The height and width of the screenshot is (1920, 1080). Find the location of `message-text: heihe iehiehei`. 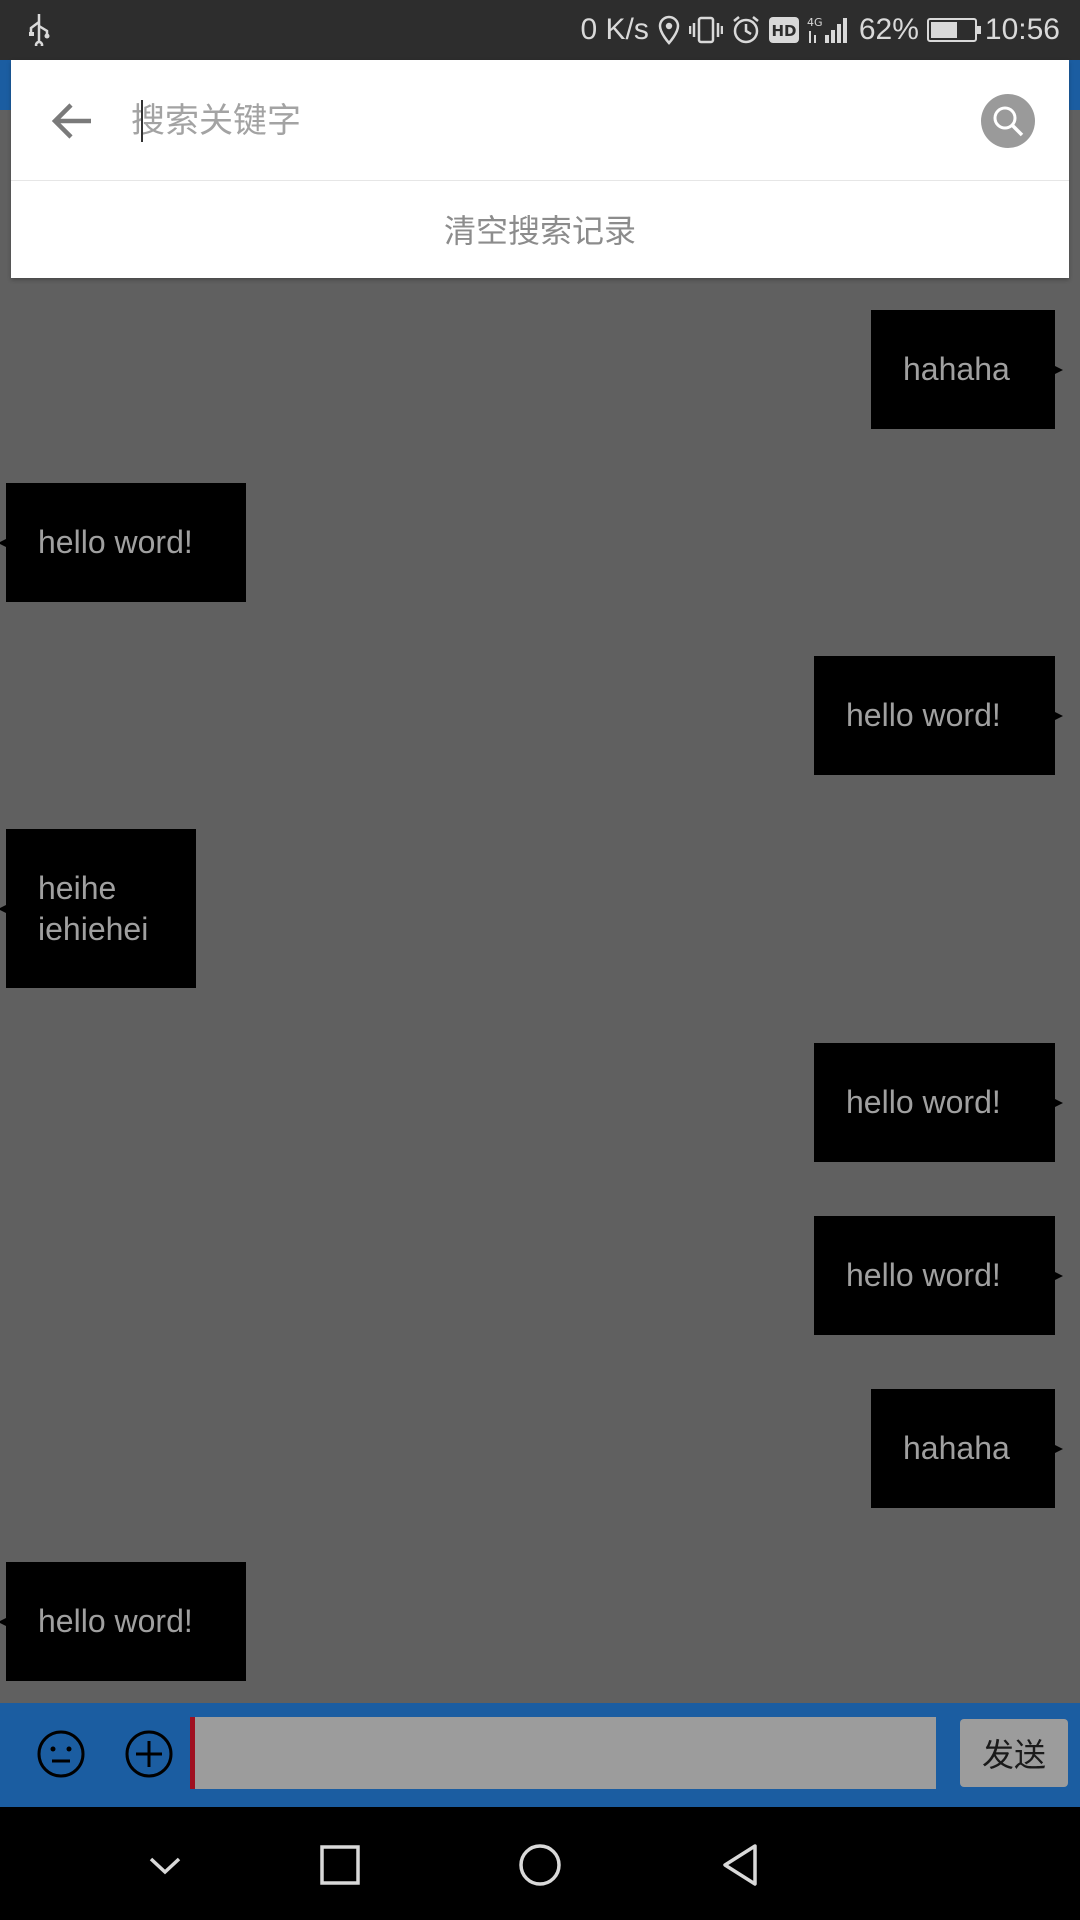

message-text: heihe iehiehei is located at coordinates (93, 908).